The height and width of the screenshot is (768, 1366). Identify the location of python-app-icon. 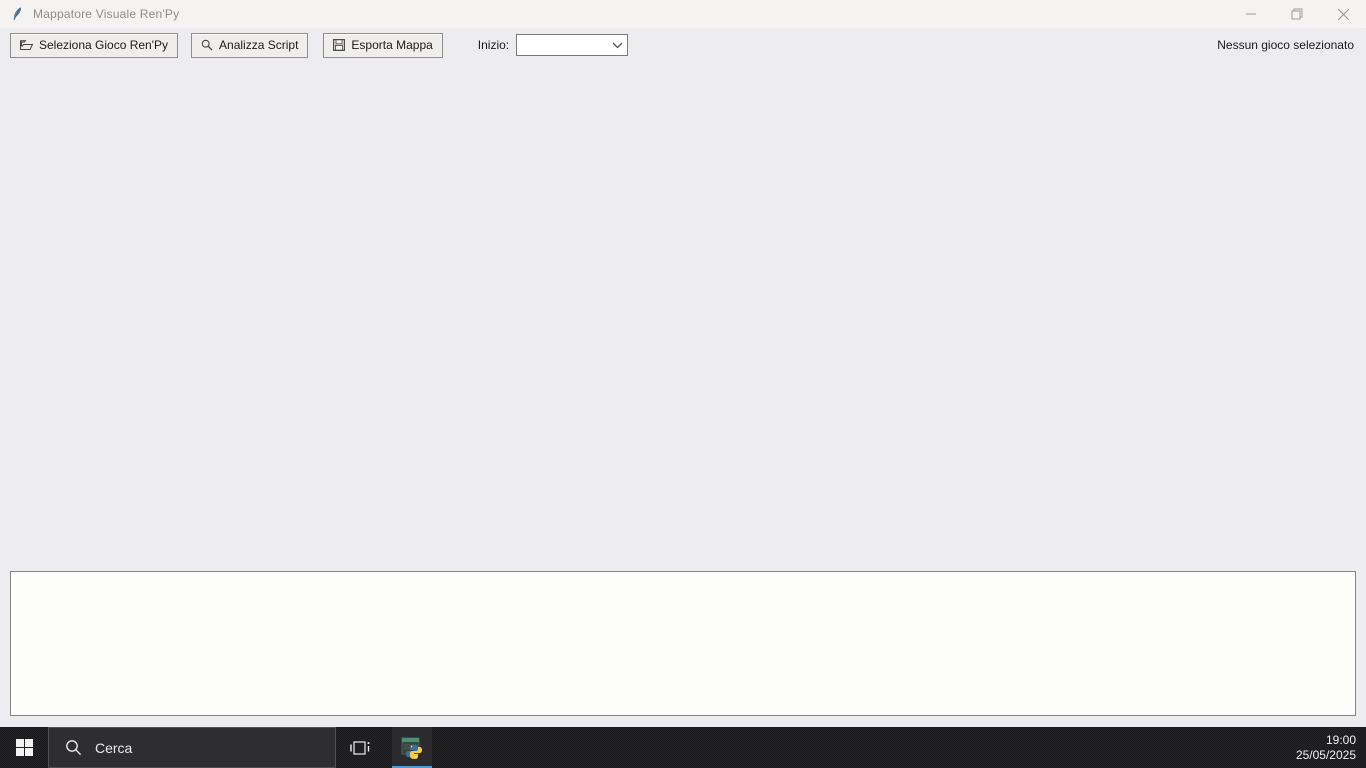
(411, 748).